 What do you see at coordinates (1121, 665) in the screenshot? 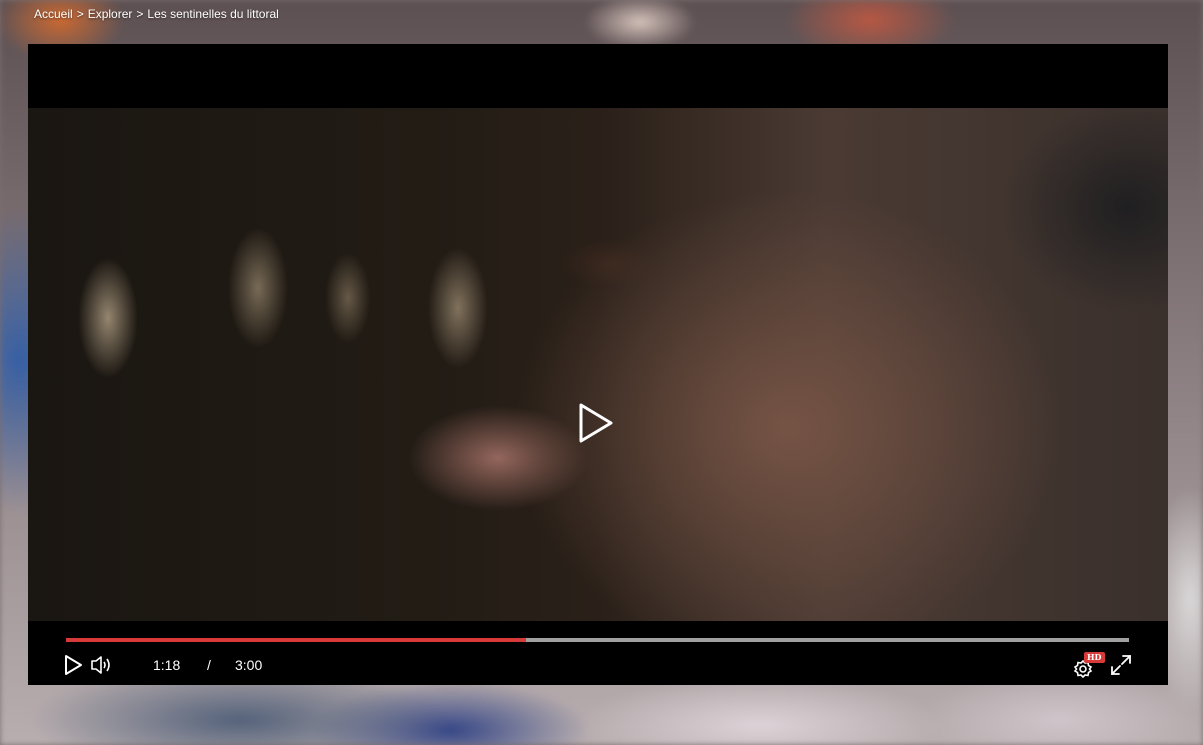
I see `fullscreen-icon` at bounding box center [1121, 665].